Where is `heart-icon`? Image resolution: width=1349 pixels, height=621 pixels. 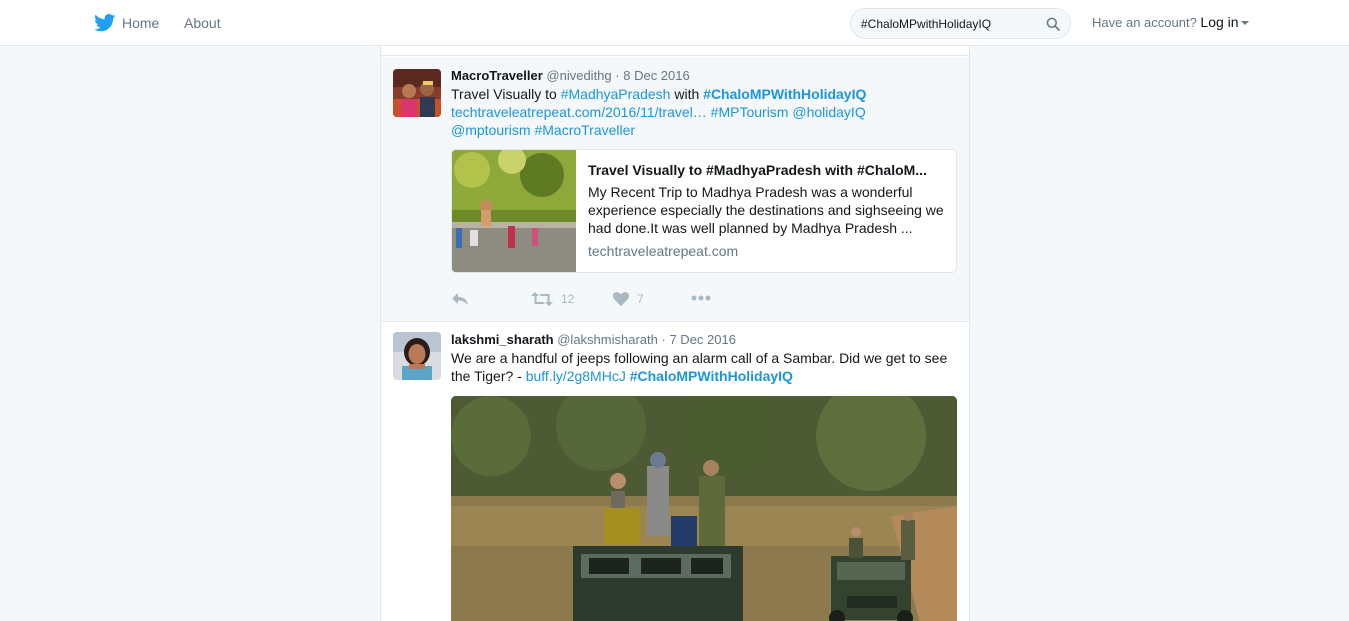 heart-icon is located at coordinates (621, 299).